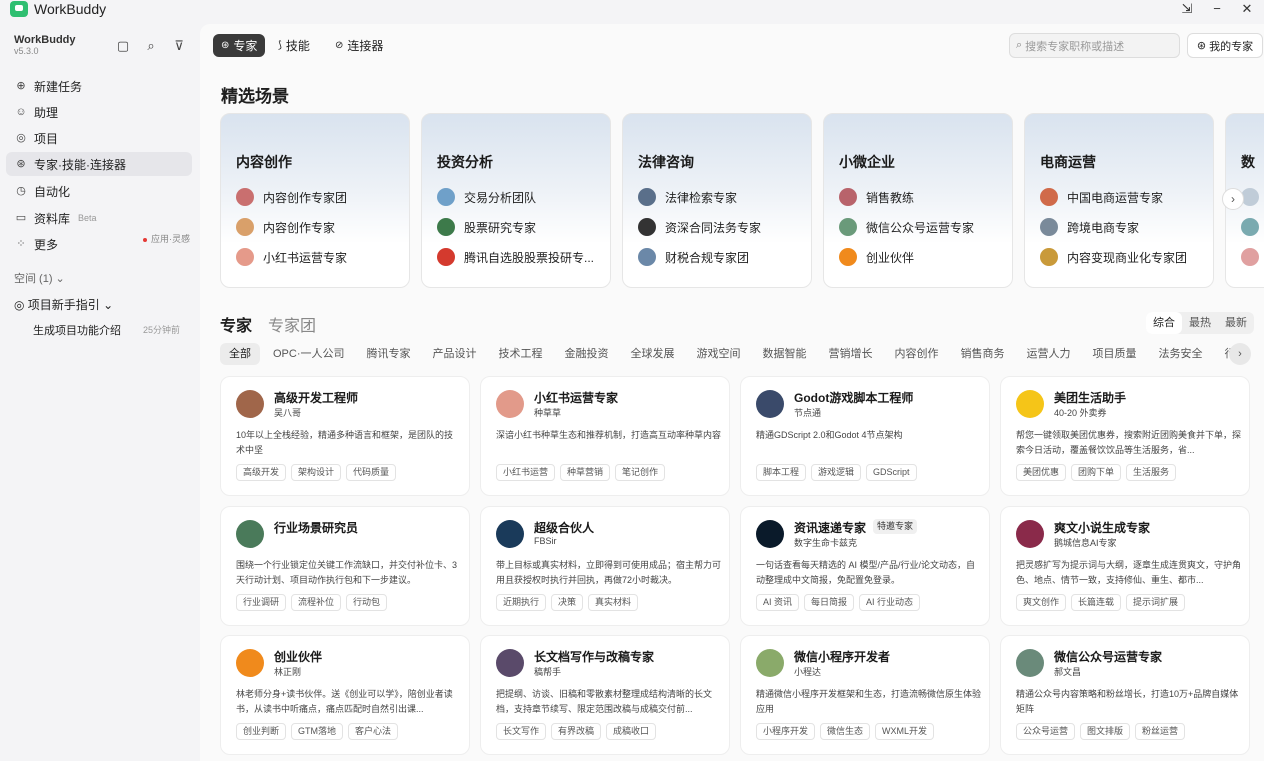 The image size is (1264, 761). Describe the element at coordinates (924, 227) in the screenshot. I see `scene-entry: 微信公众号运营专家` at that location.